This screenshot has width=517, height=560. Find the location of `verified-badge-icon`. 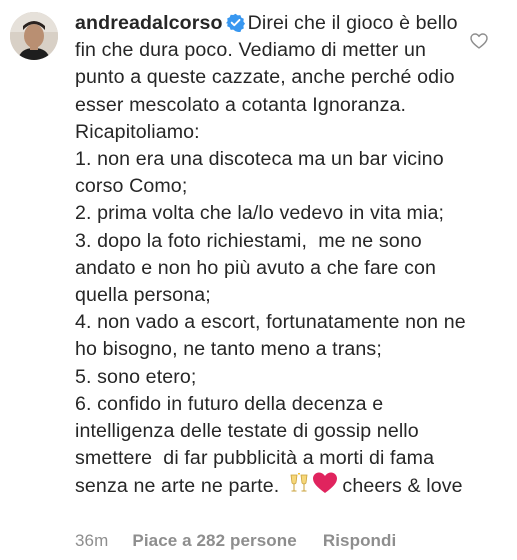

verified-badge-icon is located at coordinates (235, 22).